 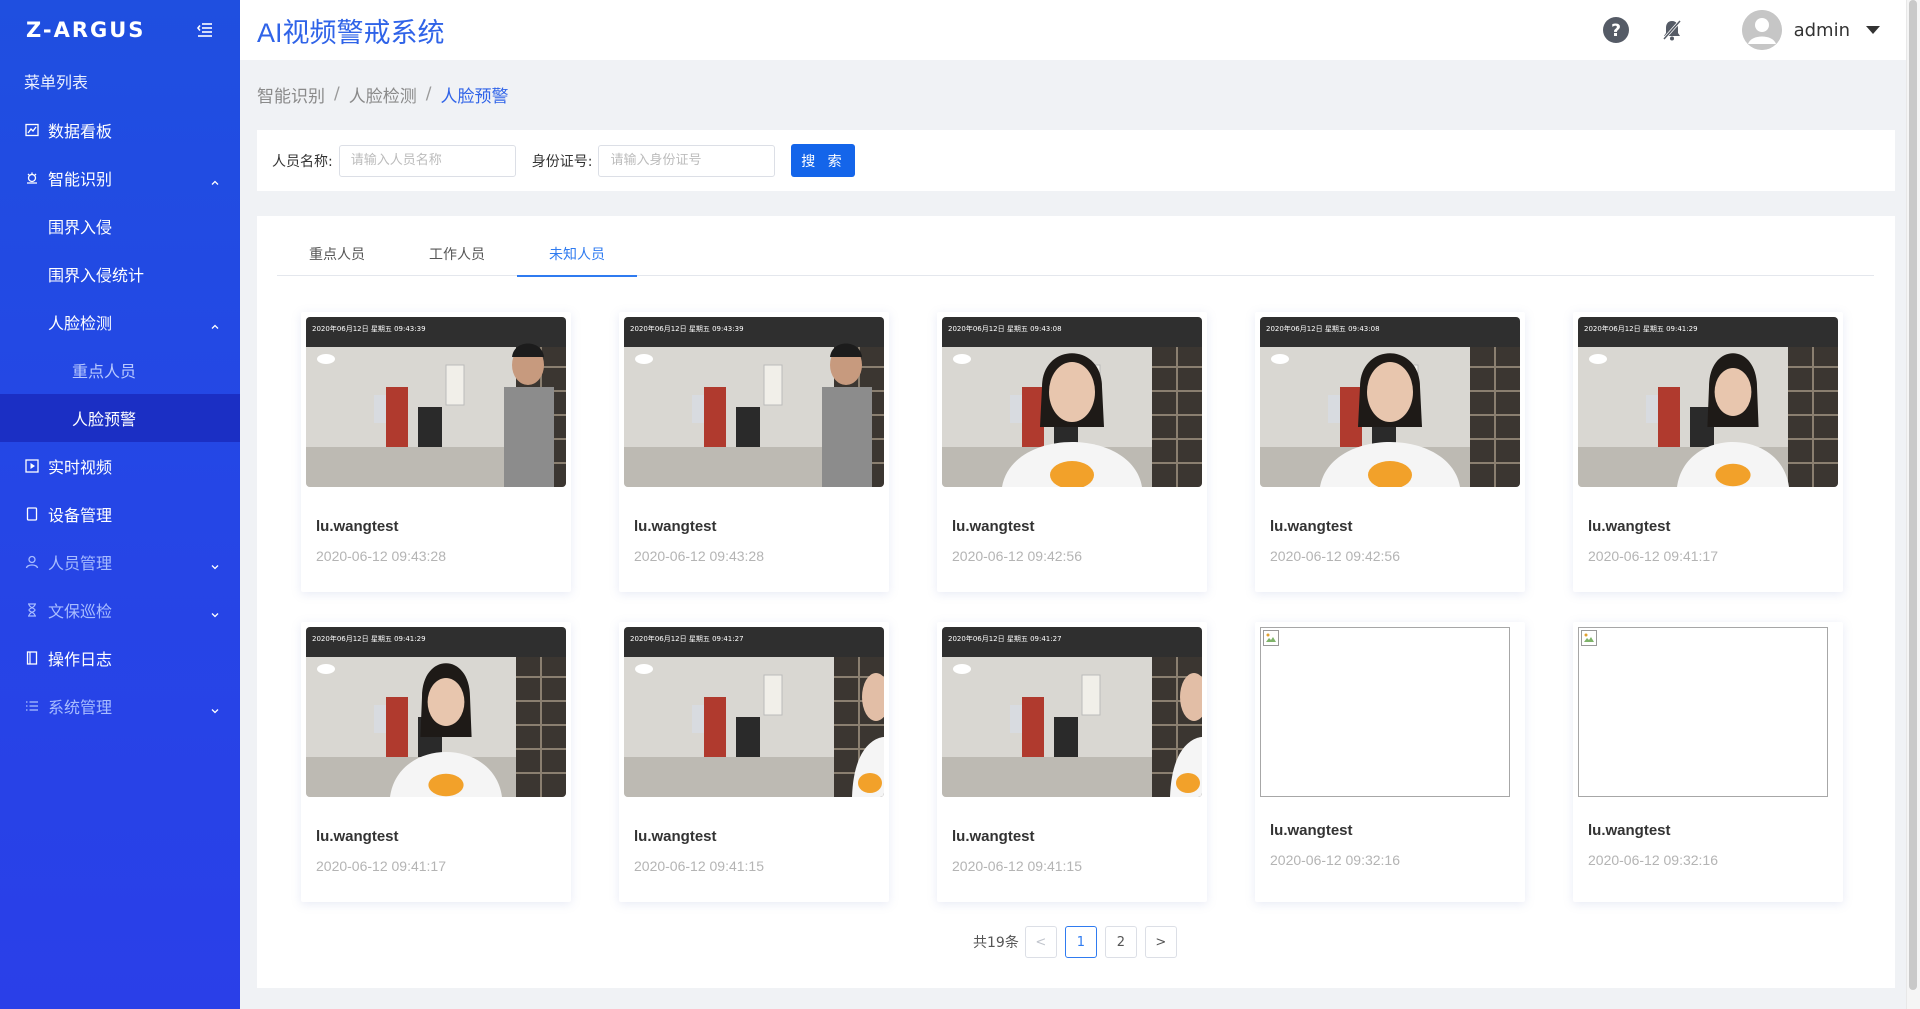 I want to click on sidebar-item-label: 实时视频, so click(x=80, y=467).